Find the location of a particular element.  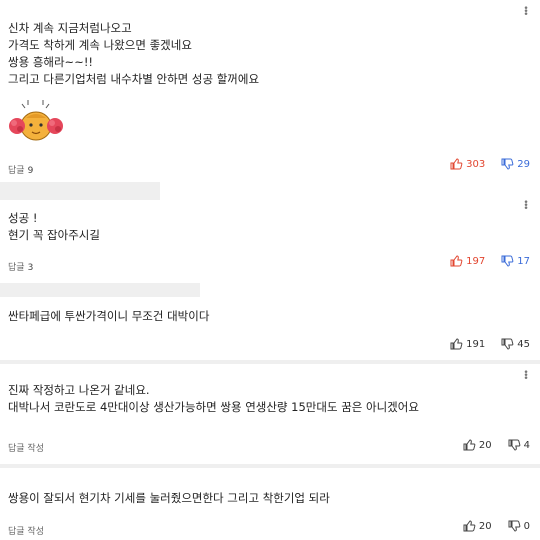

vote-bar: 20 0 is located at coordinates (496, 526).